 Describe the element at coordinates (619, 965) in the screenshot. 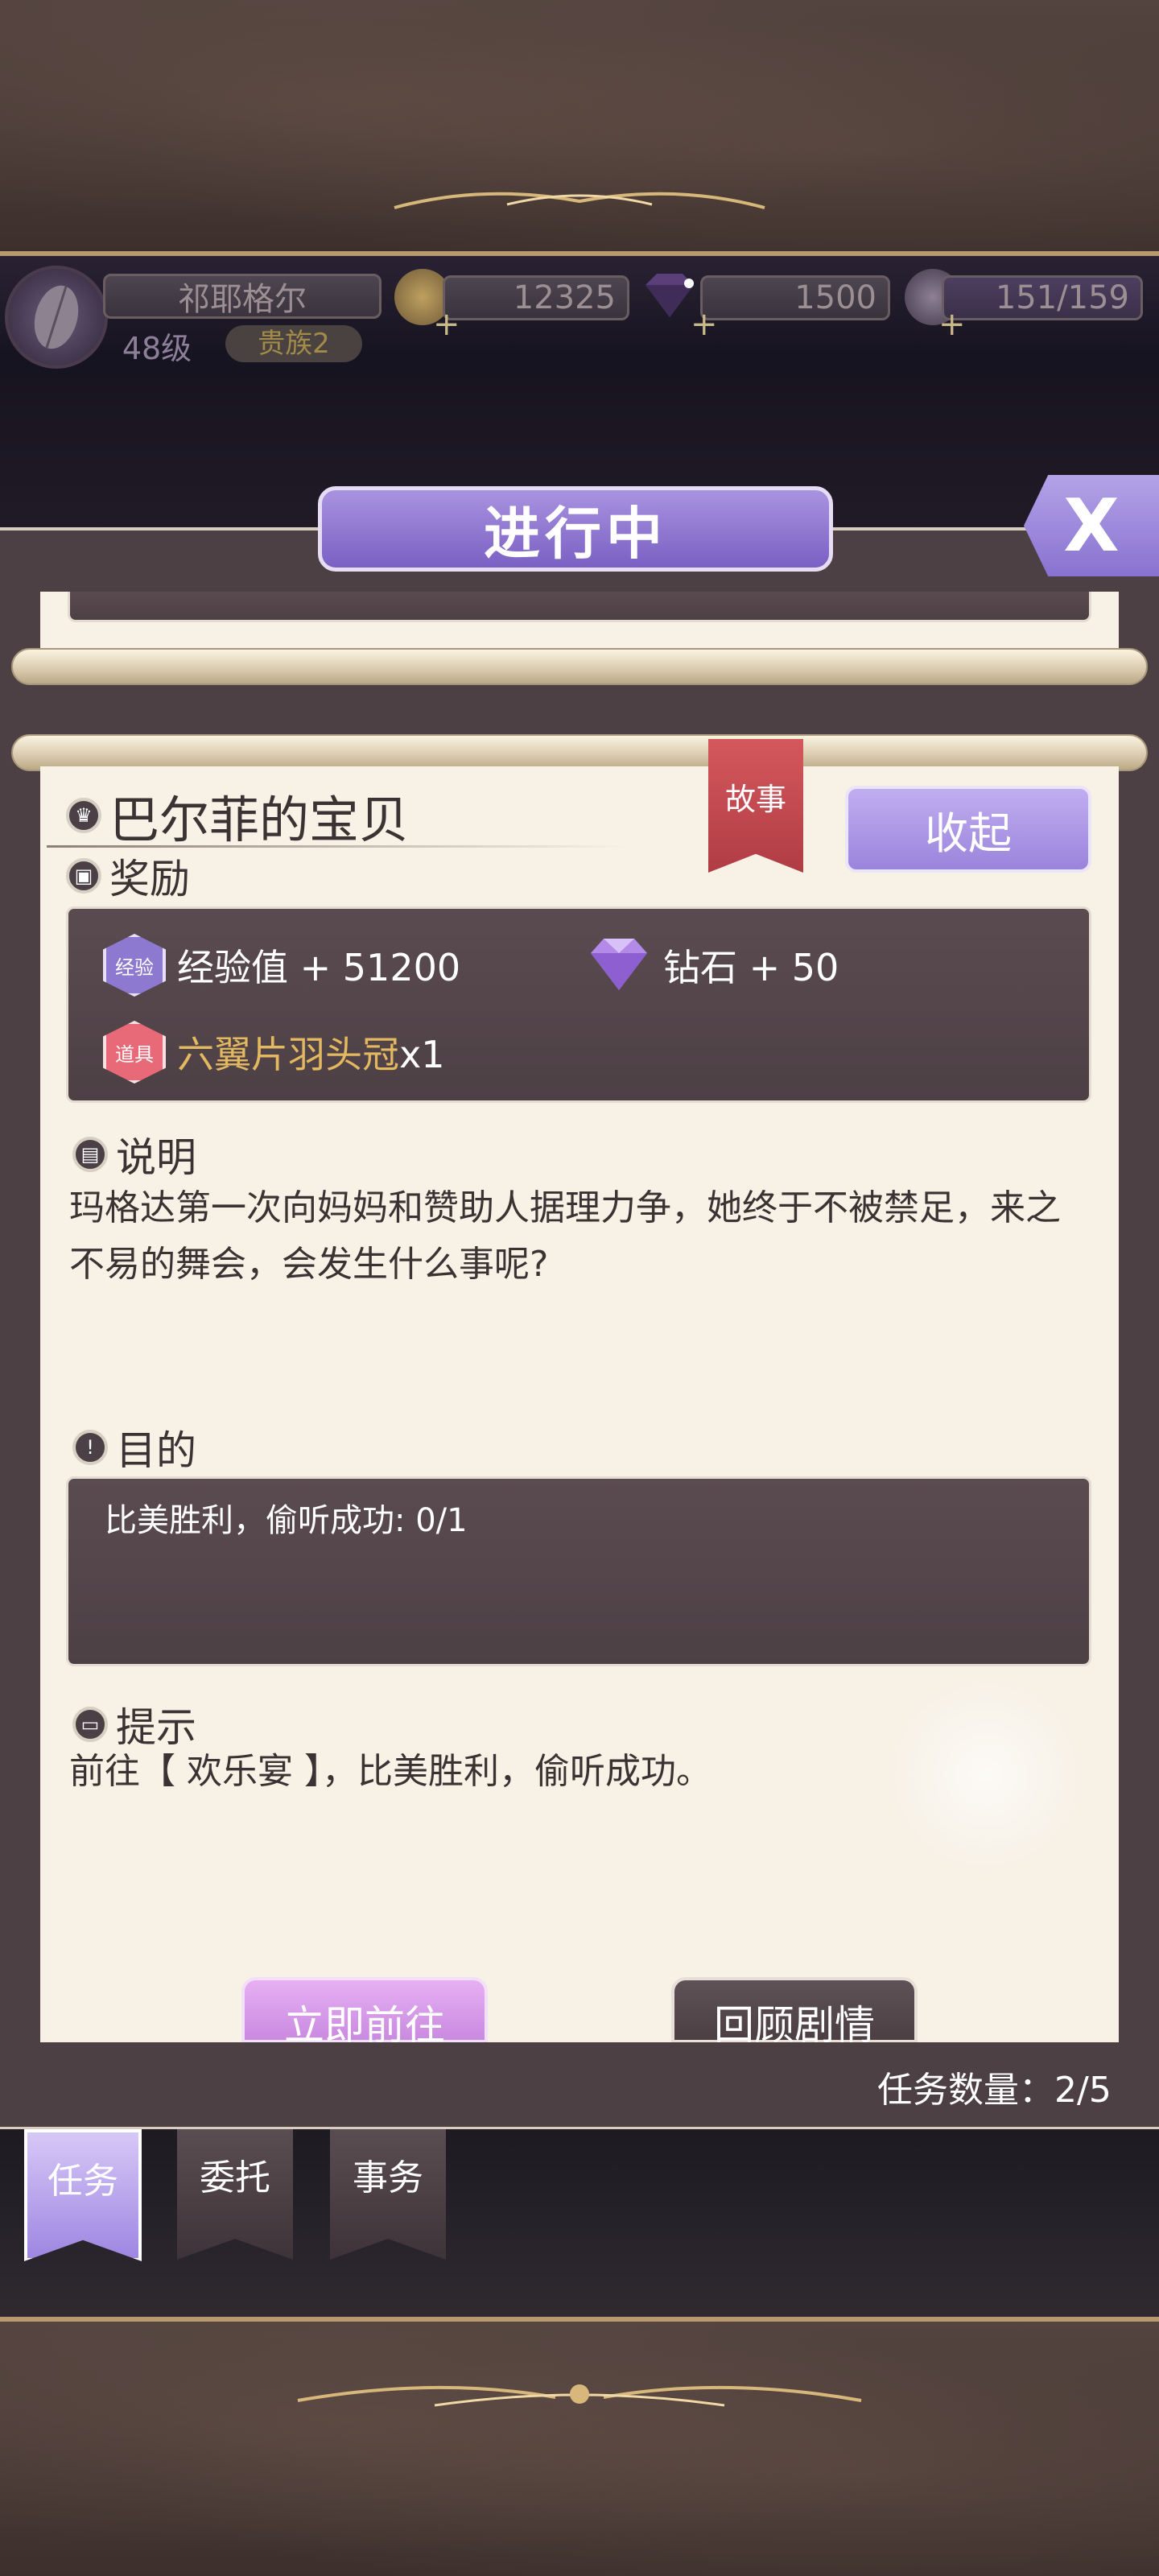

I see `diamond-icon` at that location.